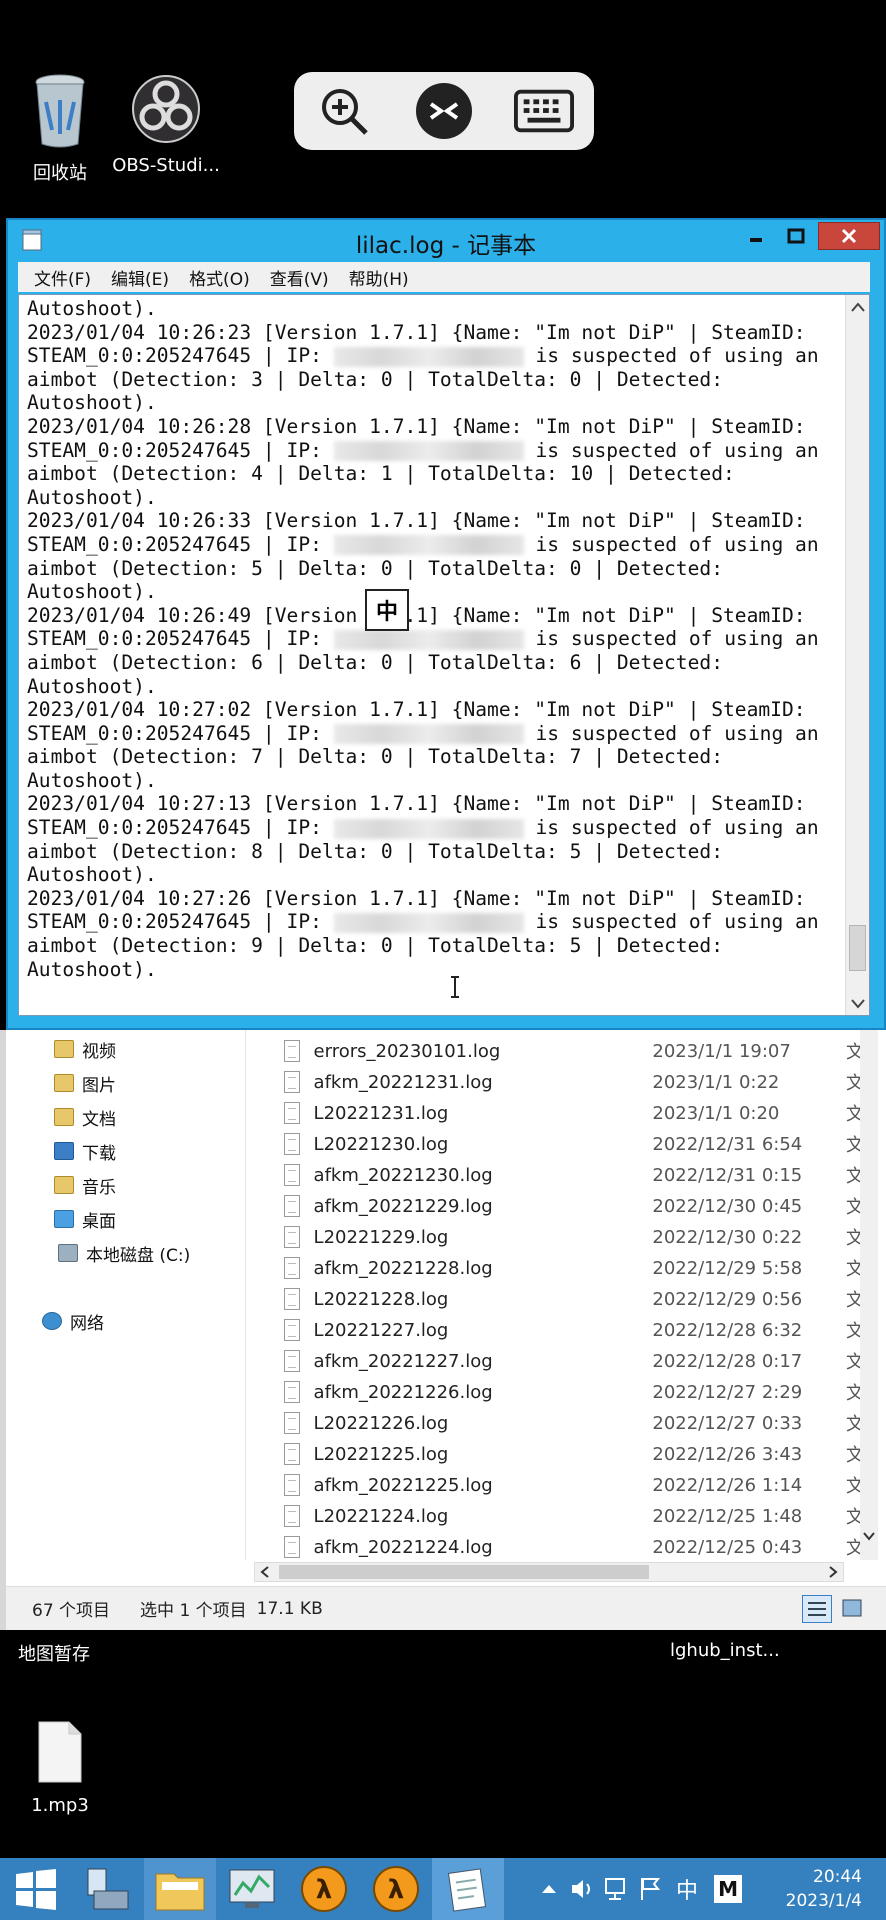  Describe the element at coordinates (252, 1889) in the screenshot. I see `taskbar-network-monitor` at that location.